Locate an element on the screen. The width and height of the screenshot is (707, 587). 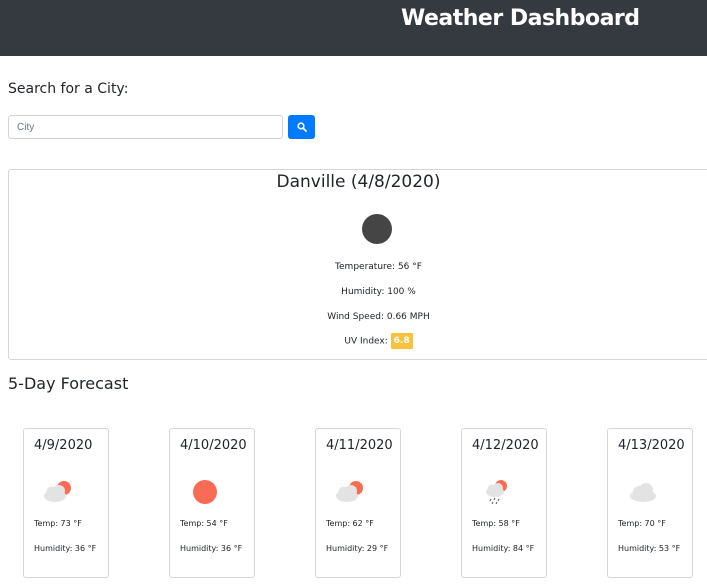
forecast-card: 4/12/2020 Temp: 58 °F Humidity: 84 °F is located at coordinates (504, 503).